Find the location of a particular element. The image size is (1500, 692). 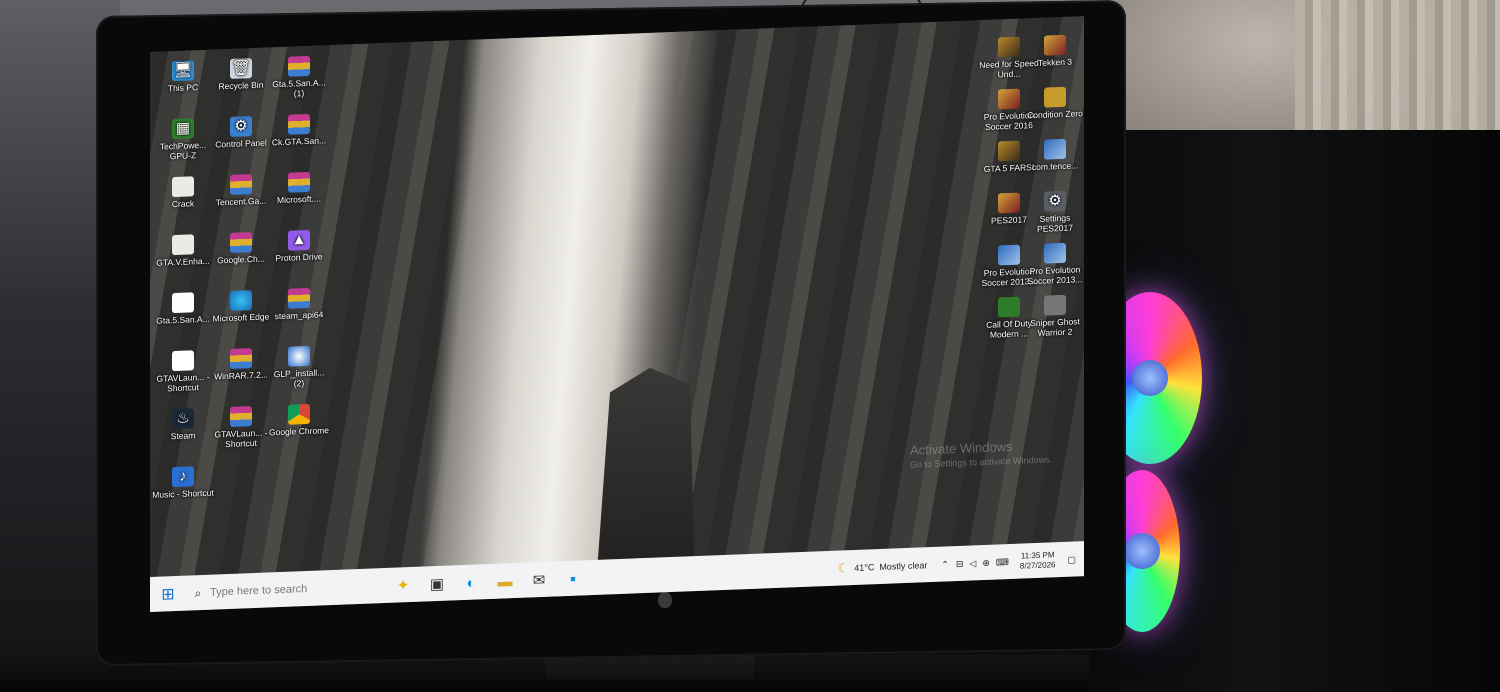

store-icon: ■ is located at coordinates (573, 578).